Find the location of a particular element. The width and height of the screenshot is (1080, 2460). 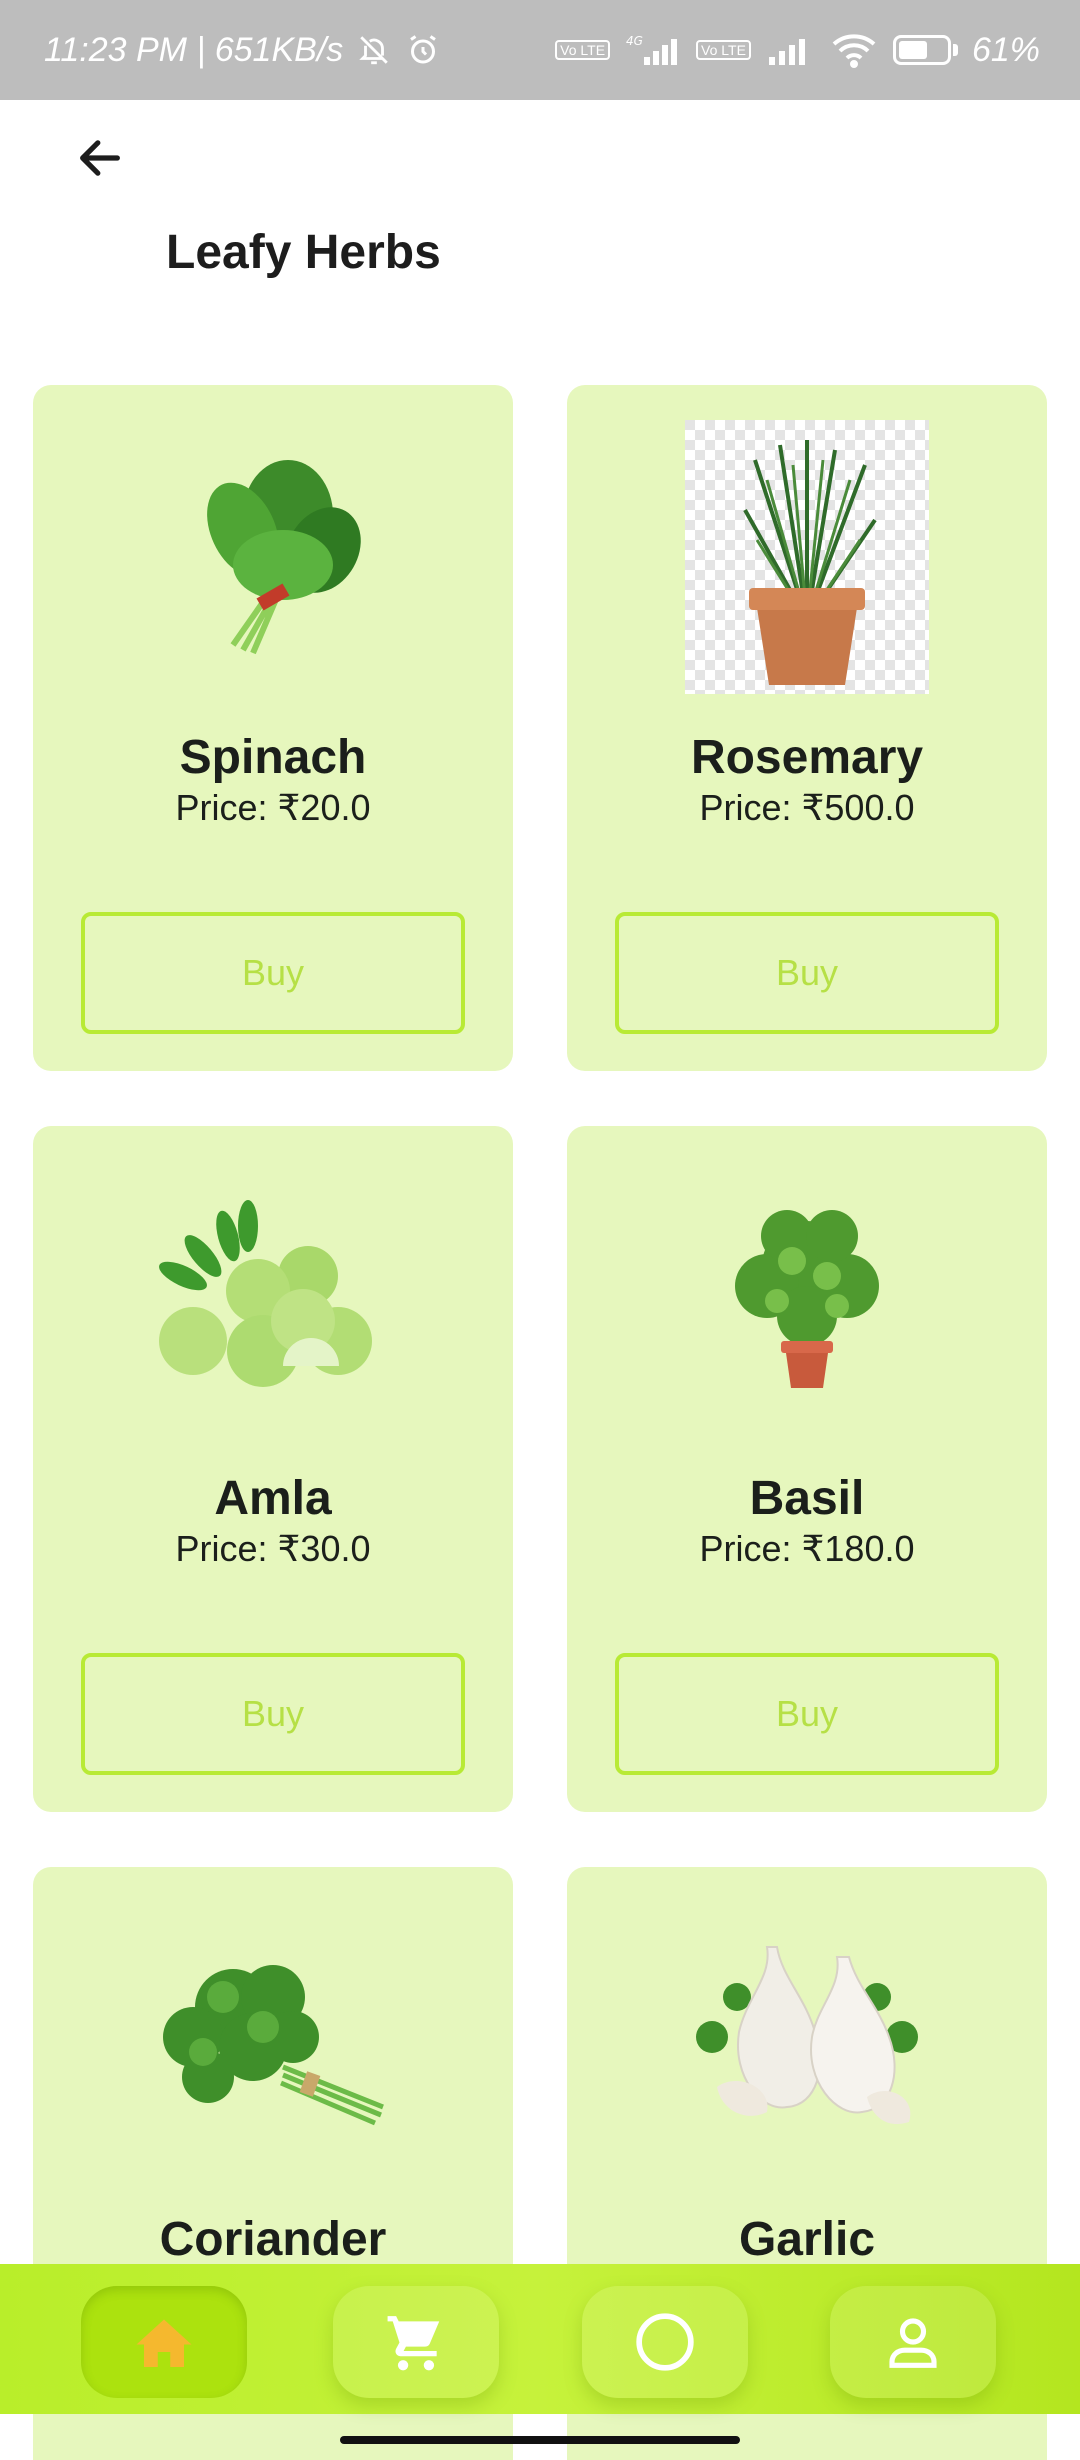

page-title: Leafy Herbs is located at coordinates (303, 252).